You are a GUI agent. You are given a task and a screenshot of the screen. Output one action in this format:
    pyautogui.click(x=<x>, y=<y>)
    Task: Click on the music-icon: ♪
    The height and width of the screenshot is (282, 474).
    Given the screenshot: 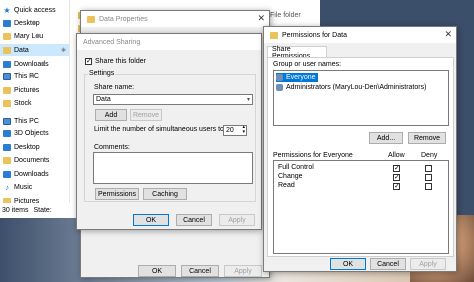 What is the action you would take?
    pyautogui.click(x=7, y=187)
    